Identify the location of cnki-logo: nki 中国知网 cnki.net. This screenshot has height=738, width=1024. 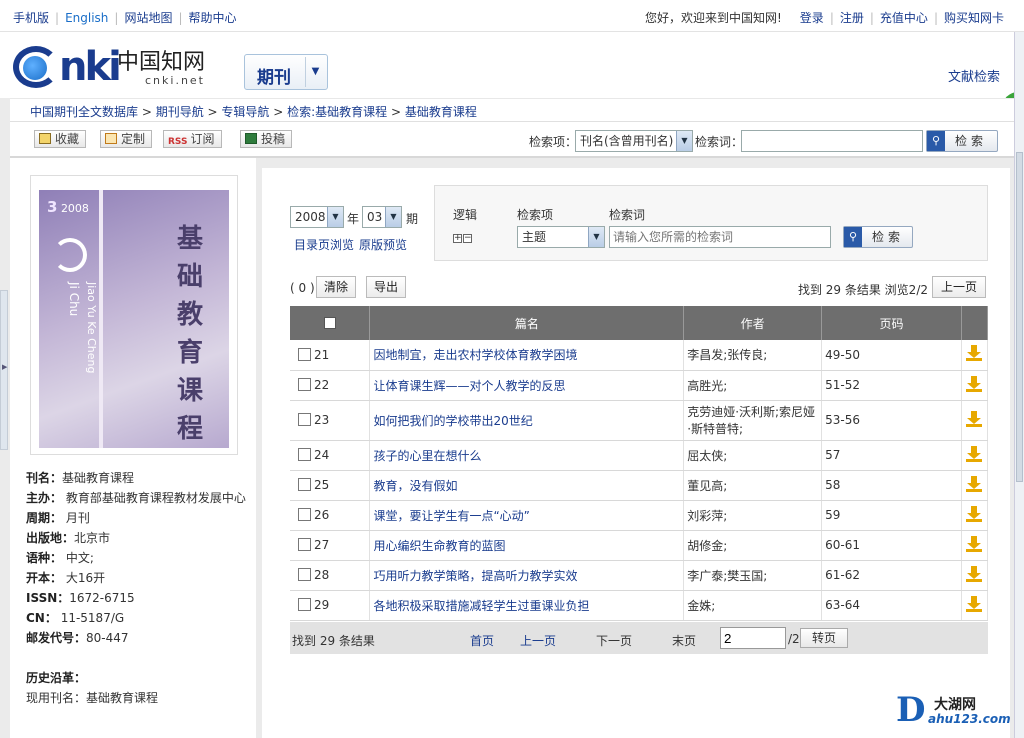
(115, 66).